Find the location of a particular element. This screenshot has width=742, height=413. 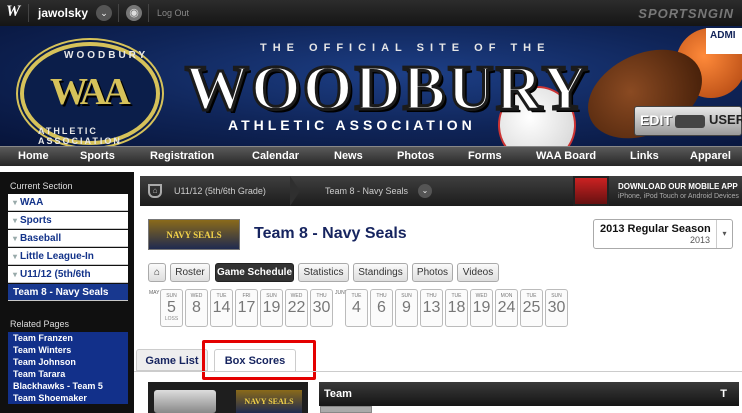

highlight-box is located at coordinates (259, 360).